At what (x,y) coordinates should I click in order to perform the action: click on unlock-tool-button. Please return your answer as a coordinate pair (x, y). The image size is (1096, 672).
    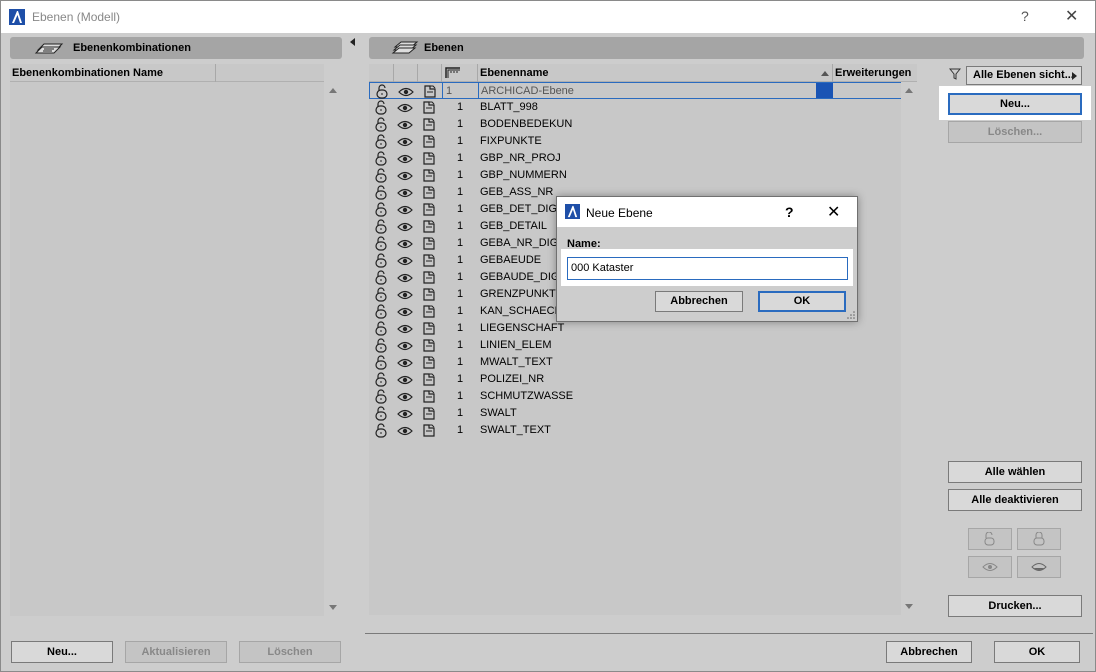
    Looking at the image, I should click on (990, 539).